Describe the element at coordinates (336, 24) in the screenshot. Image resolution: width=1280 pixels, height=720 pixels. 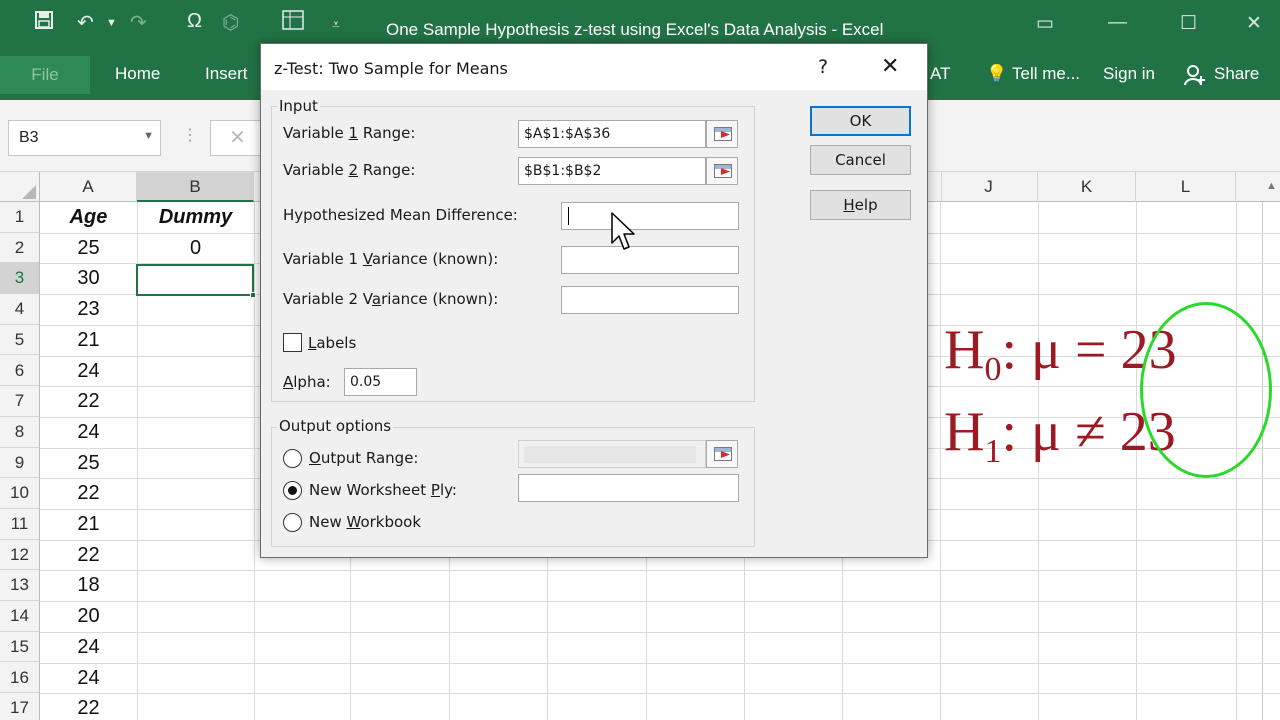
I see `customize-quick-access-icon: ⩡` at that location.